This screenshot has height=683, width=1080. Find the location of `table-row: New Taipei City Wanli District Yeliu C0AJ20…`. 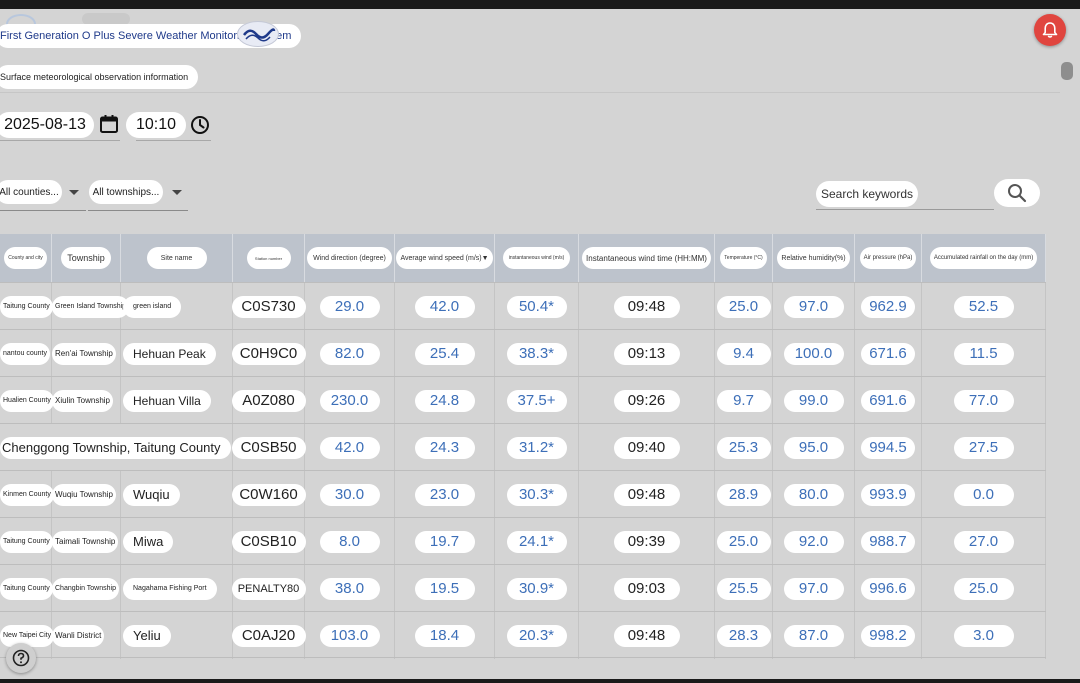

table-row: New Taipei City Wanli District Yeliu C0AJ20… is located at coordinates (523, 635).